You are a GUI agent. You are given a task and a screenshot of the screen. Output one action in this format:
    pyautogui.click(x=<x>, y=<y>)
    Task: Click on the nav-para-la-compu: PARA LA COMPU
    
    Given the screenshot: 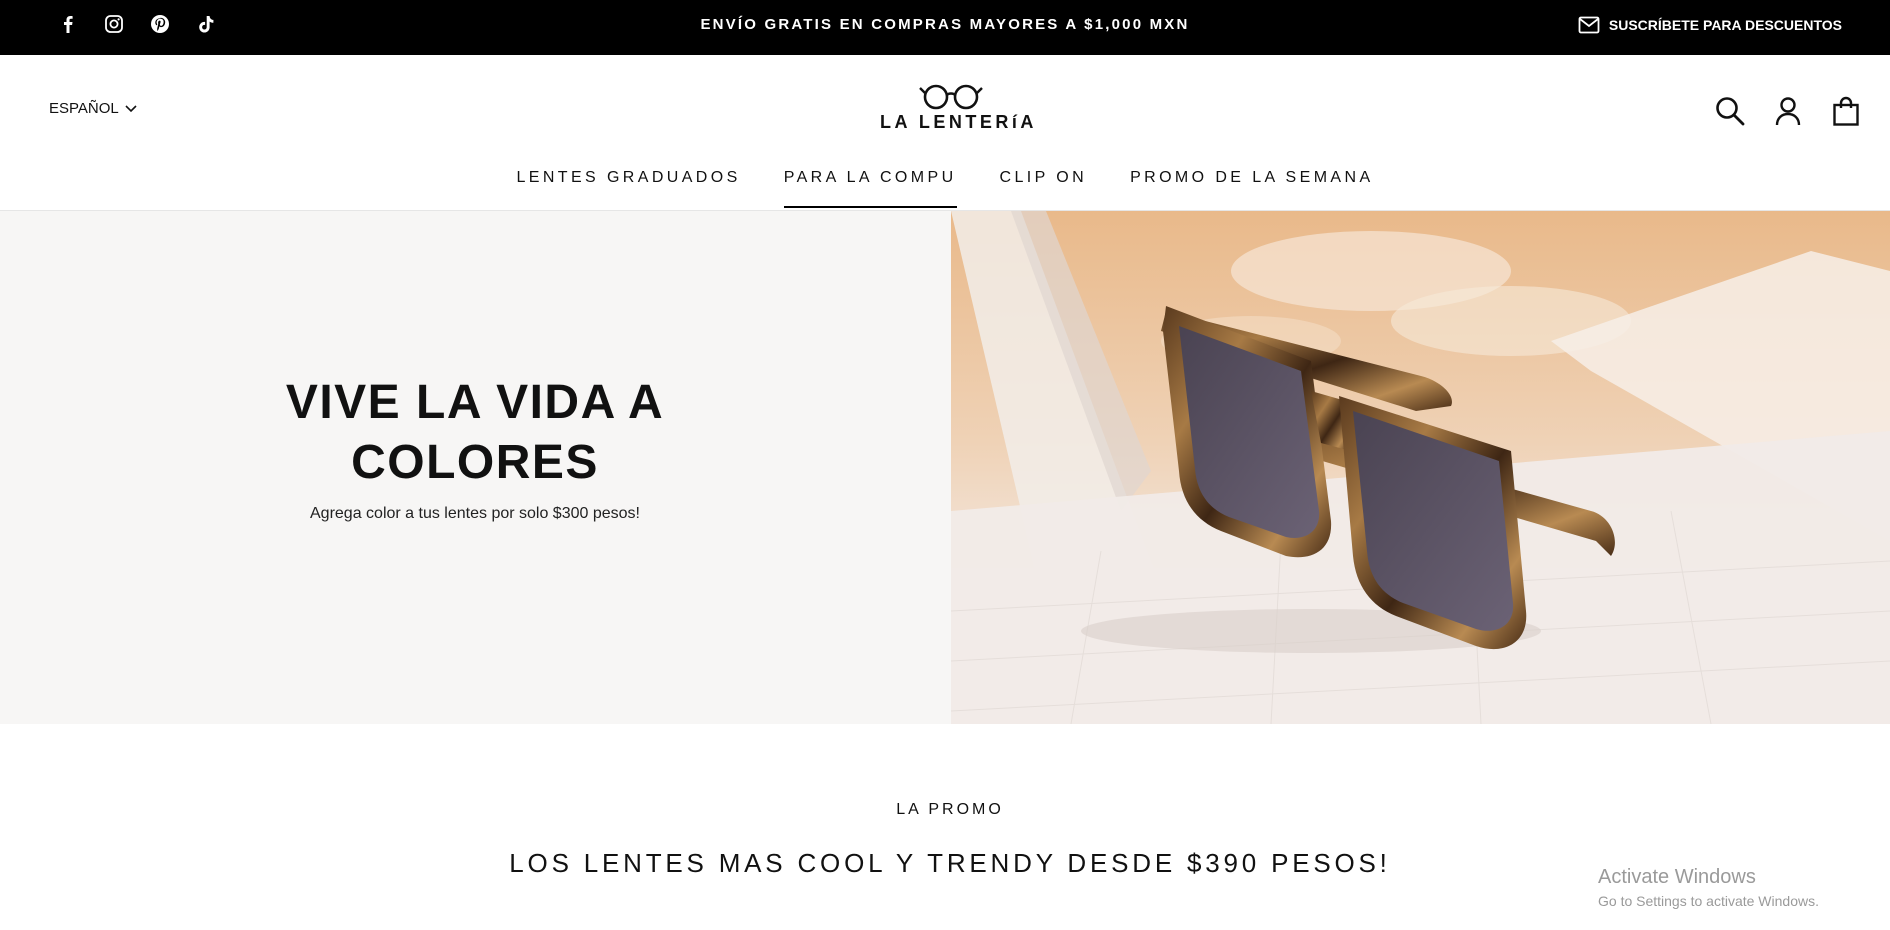 What is the action you would take?
    pyautogui.click(x=870, y=188)
    